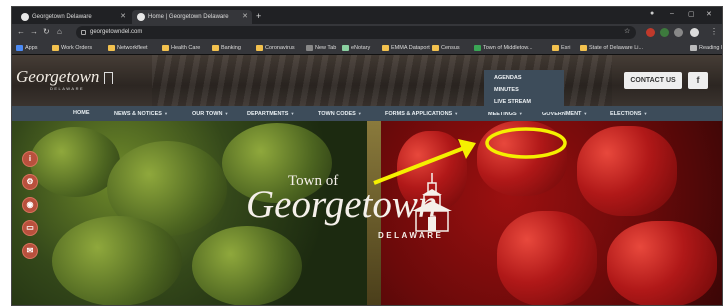  I want to click on highlight-circle, so click(526, 143).